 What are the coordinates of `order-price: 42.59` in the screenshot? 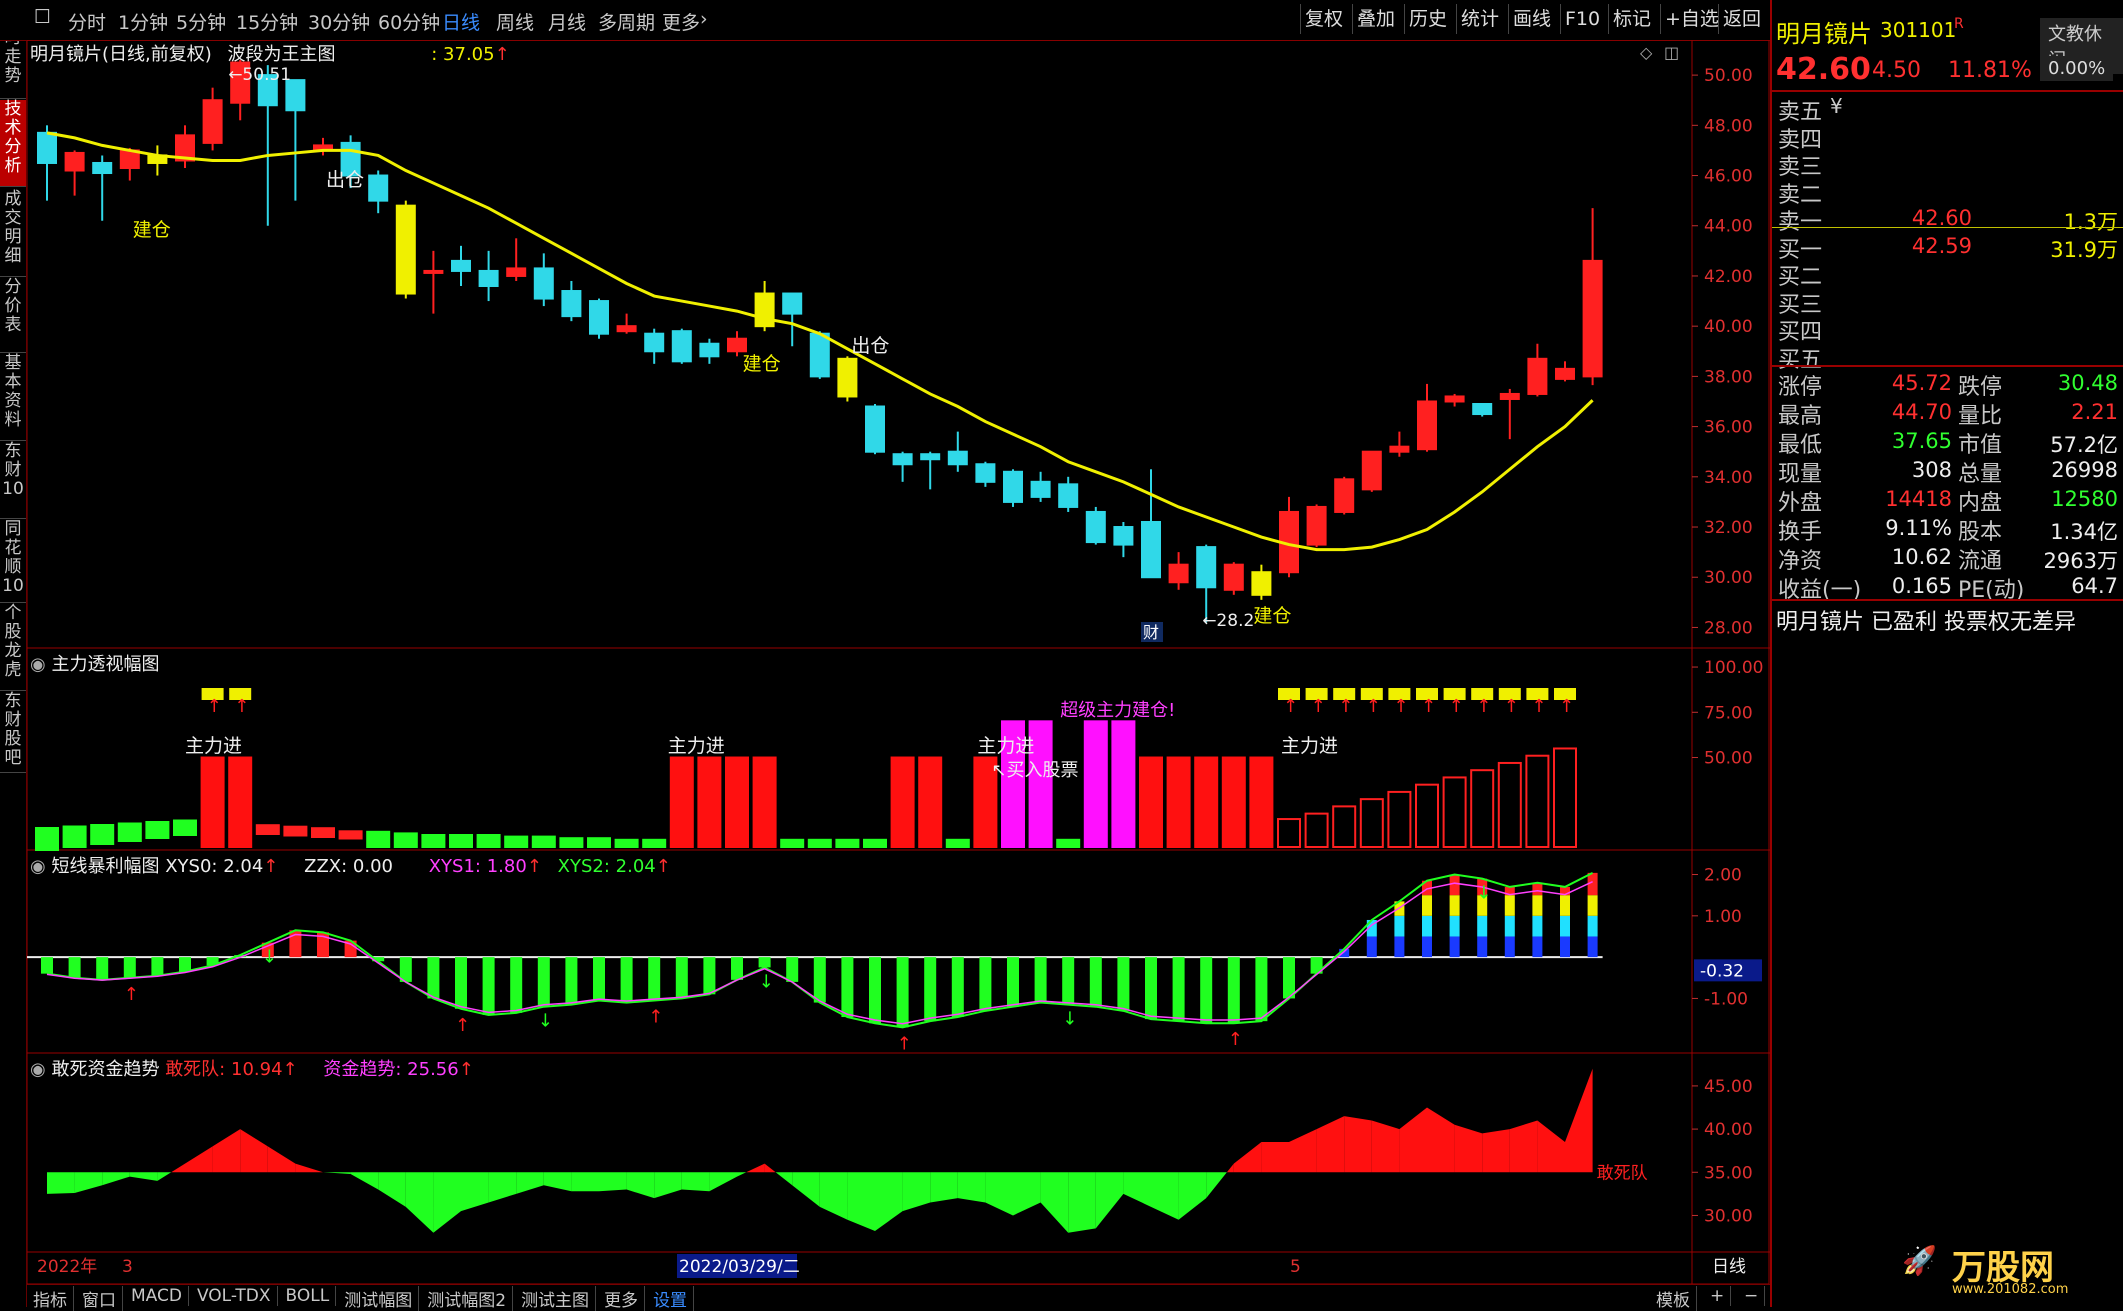 It's located at (1912, 246).